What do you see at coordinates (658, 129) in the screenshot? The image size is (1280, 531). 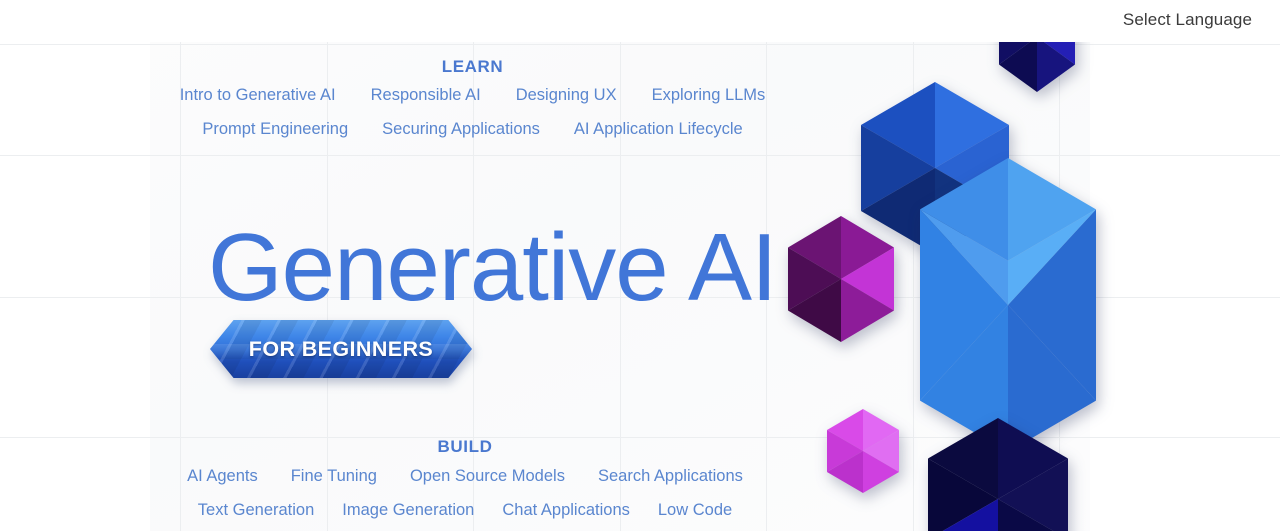 I see `link-ai-application-lifecycle: AI Application Lifecycle` at bounding box center [658, 129].